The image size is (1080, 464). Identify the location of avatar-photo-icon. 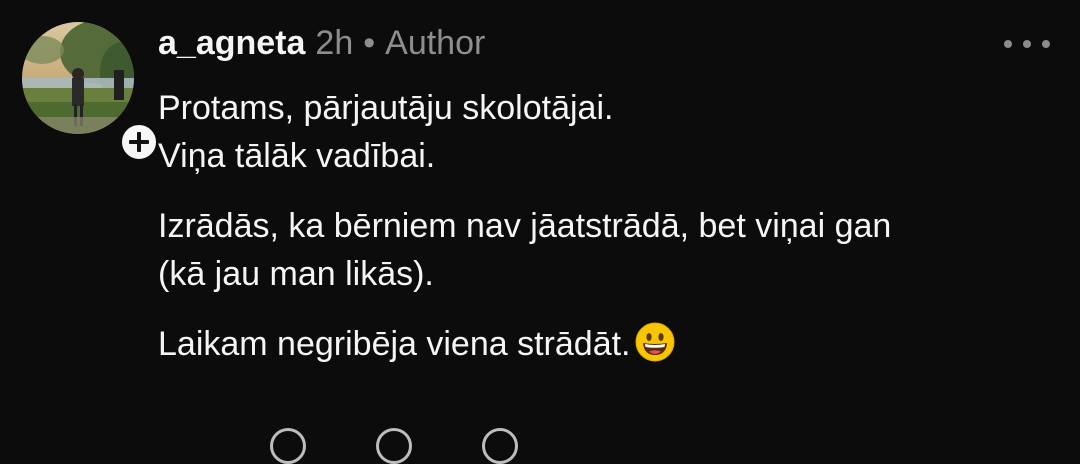
(78, 78).